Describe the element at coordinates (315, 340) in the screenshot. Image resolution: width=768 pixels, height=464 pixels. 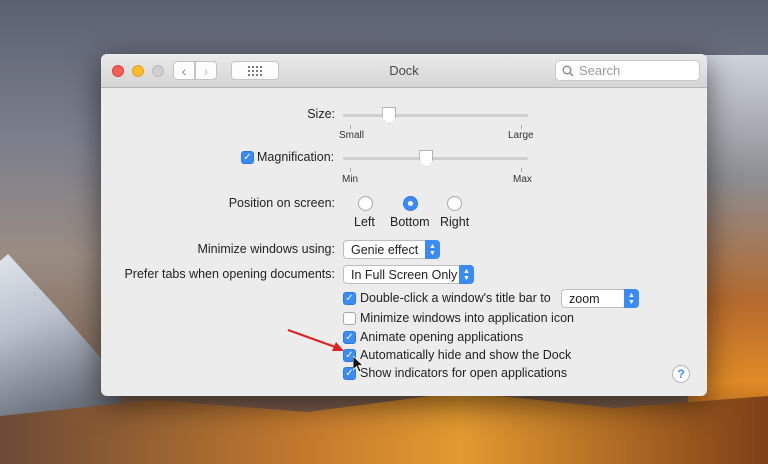
I see `annotation-arrow` at that location.